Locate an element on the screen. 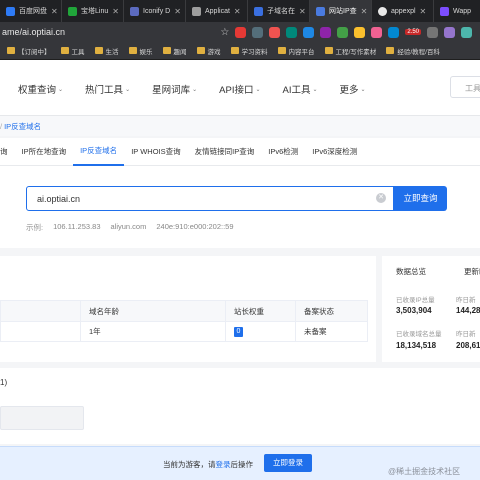 The width and height of the screenshot is (480, 480). example-link: aliyun.com is located at coordinates (129, 227).